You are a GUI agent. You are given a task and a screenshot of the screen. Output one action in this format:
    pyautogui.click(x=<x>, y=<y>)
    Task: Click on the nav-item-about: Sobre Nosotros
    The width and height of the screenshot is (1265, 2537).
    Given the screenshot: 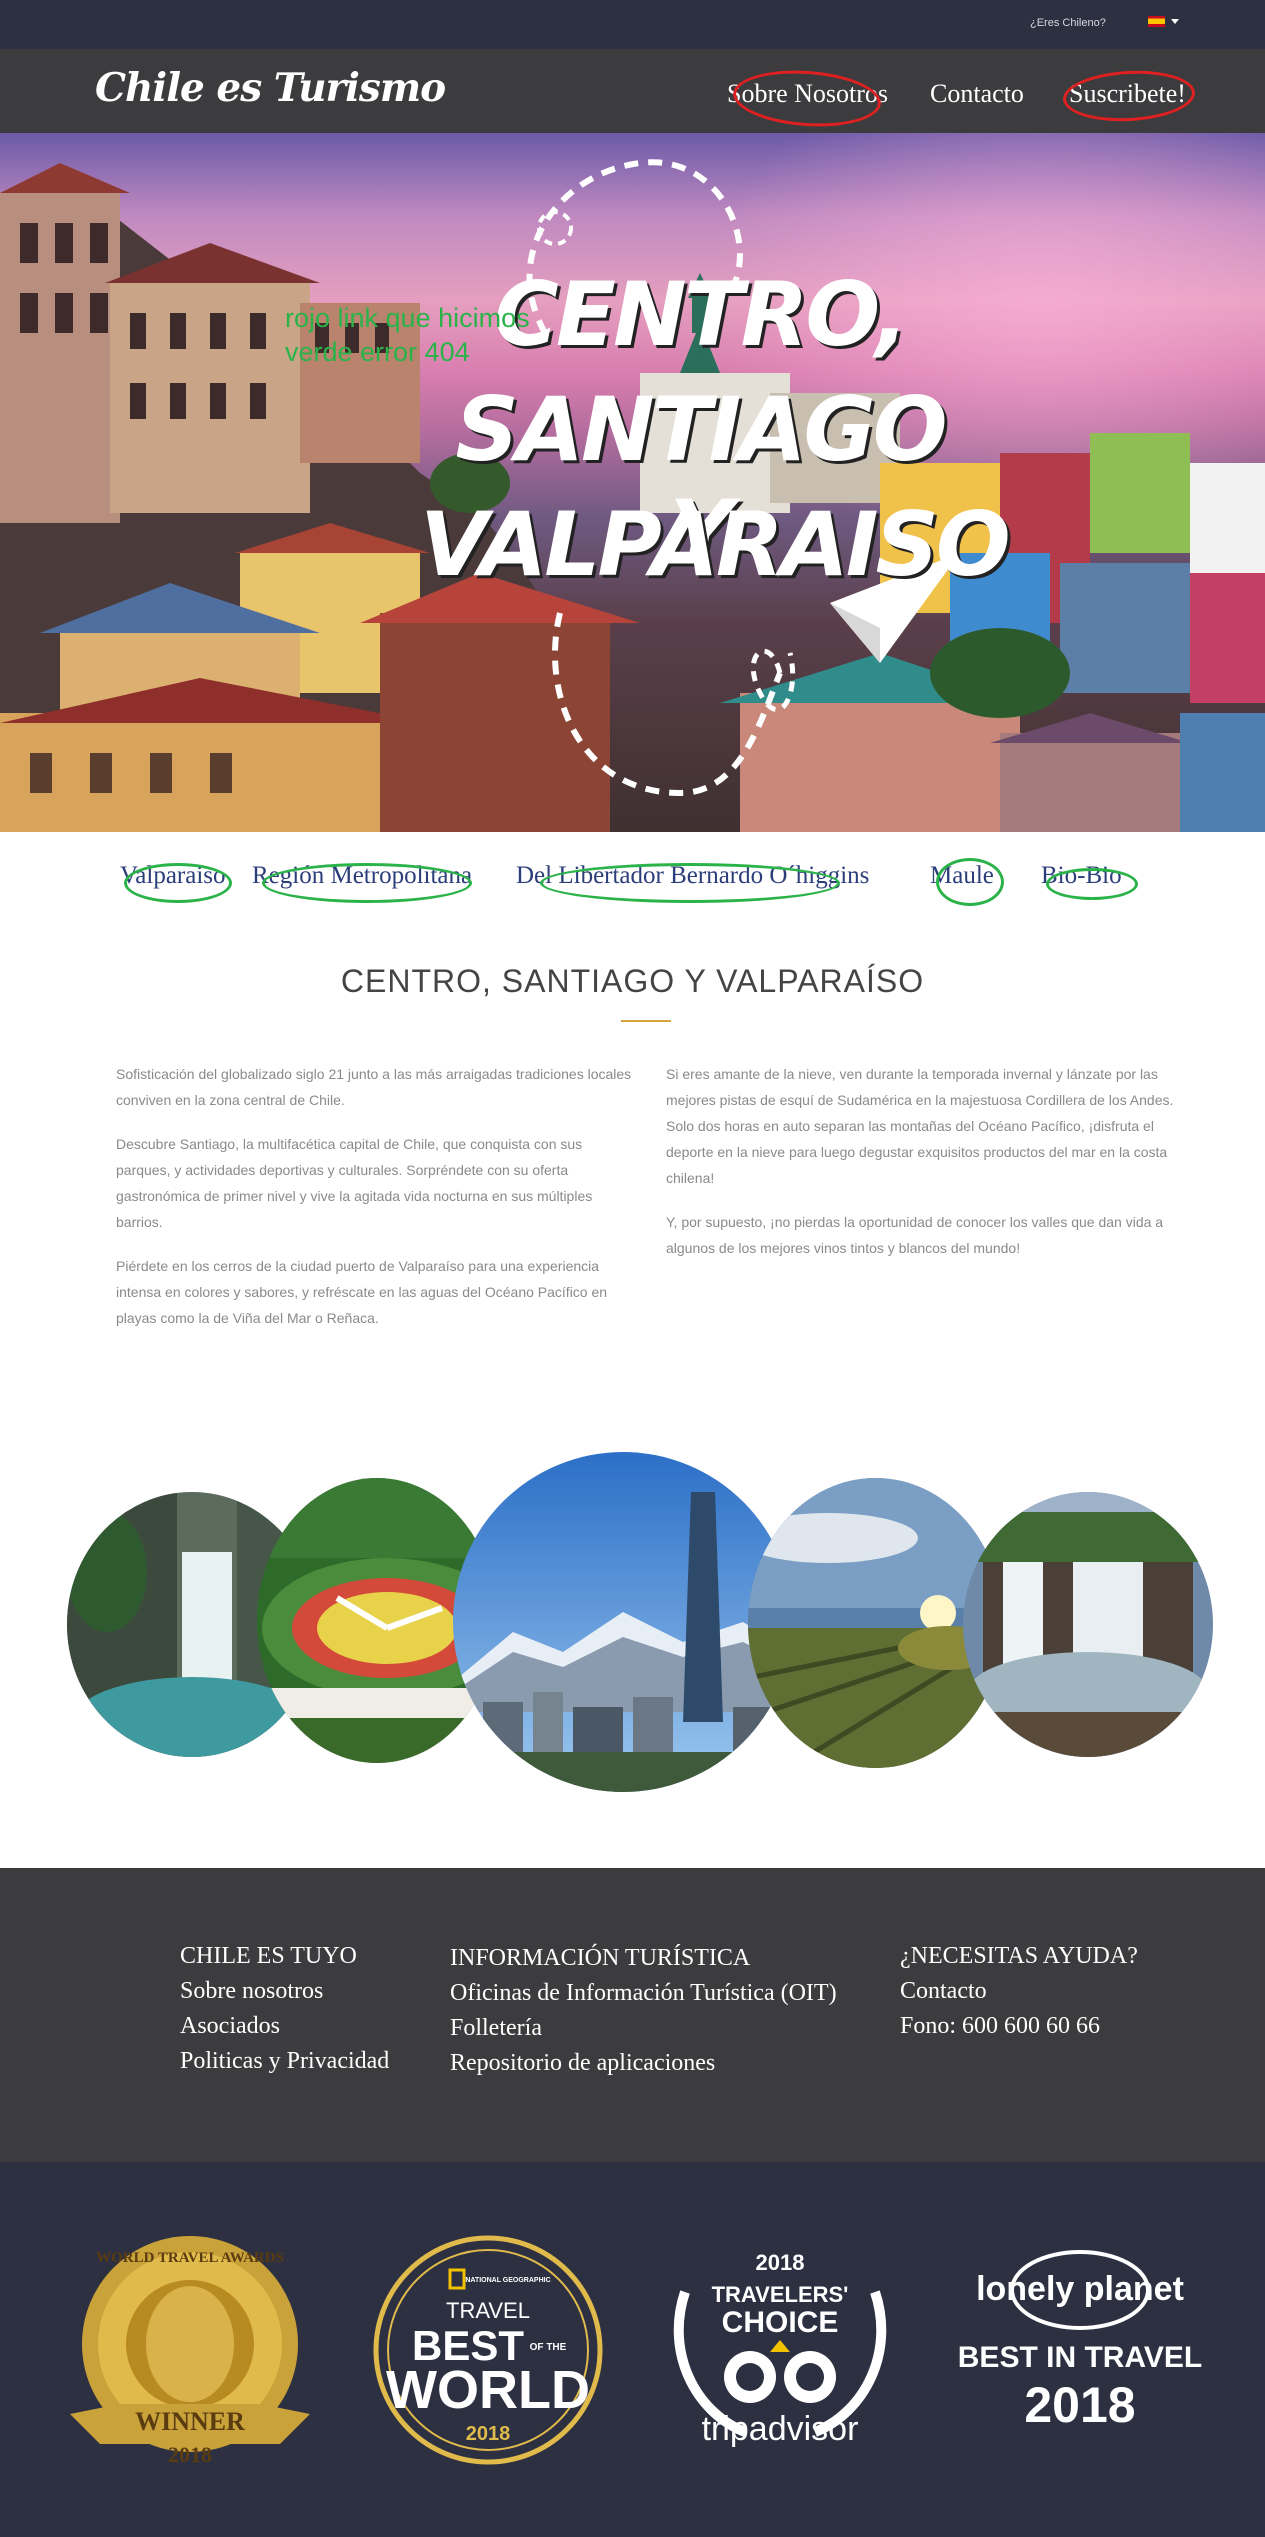 What is the action you would take?
    pyautogui.click(x=807, y=94)
    